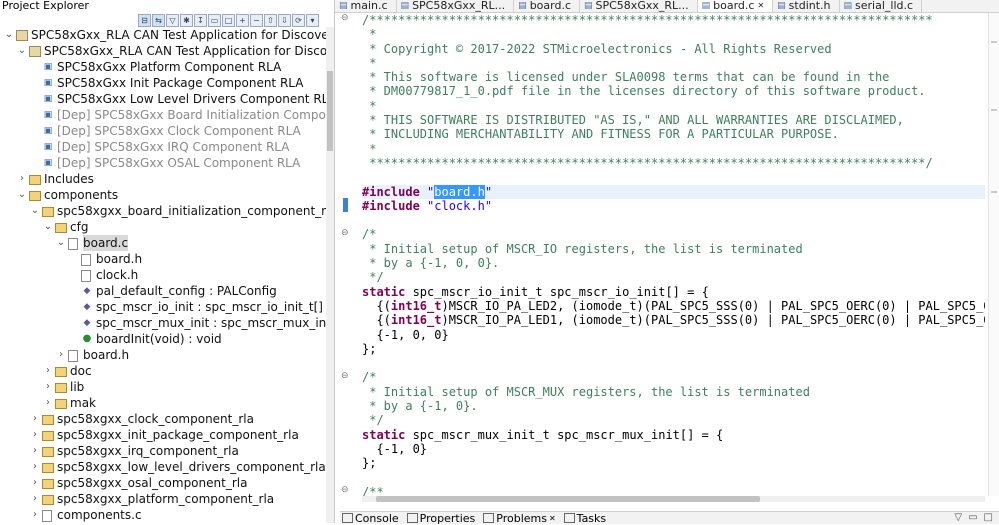 This screenshot has height=525, width=999. Describe the element at coordinates (673, 263) in the screenshot. I see `code-line: * by a {-1, 0, 0}.` at that location.